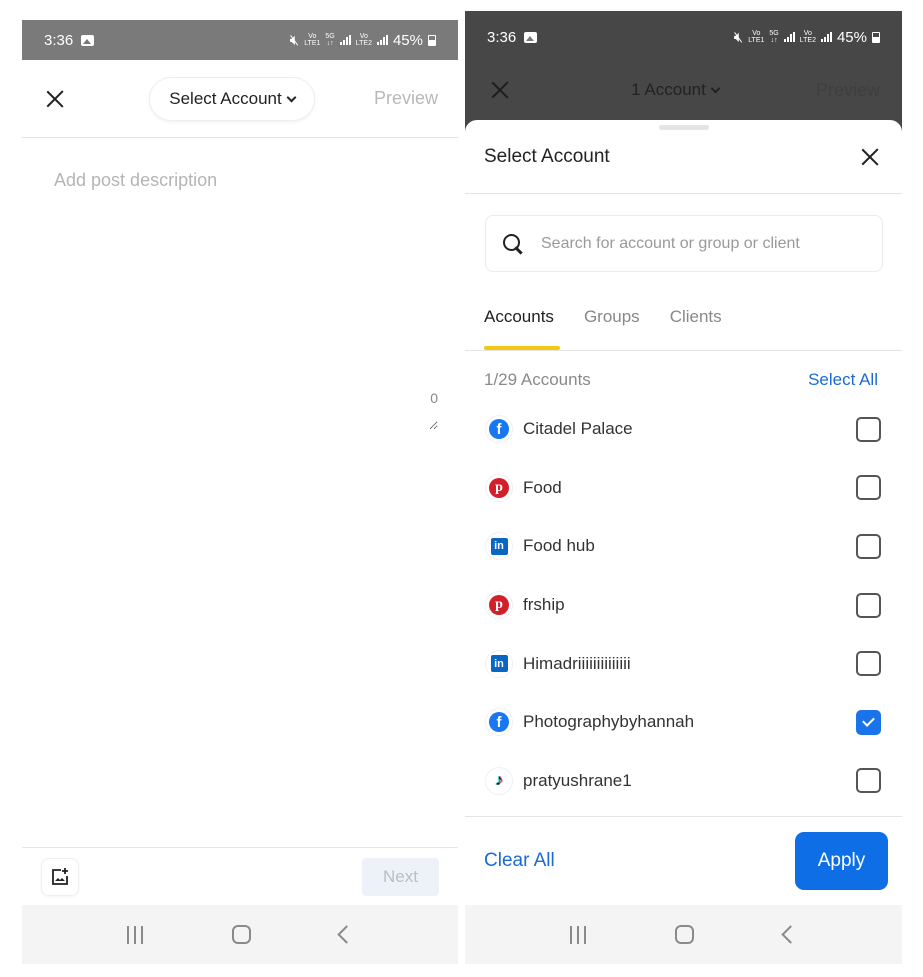 This screenshot has height=977, width=923. I want to click on account-row: in Himadriiiiiiiiiiiiii, so click(683, 663).